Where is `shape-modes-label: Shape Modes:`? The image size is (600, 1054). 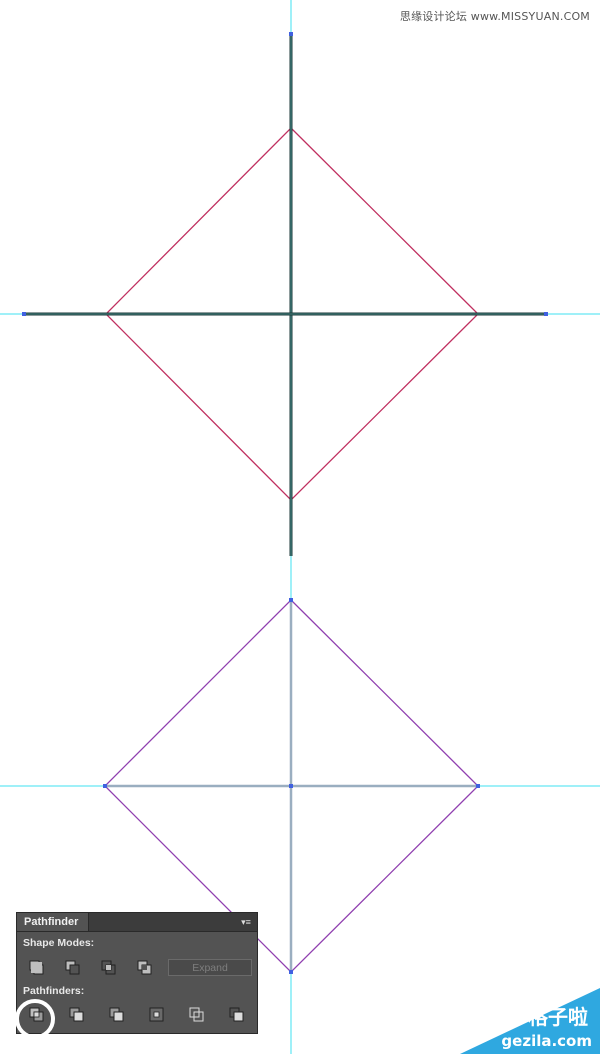
shape-modes-label: Shape Modes: is located at coordinates (59, 943).